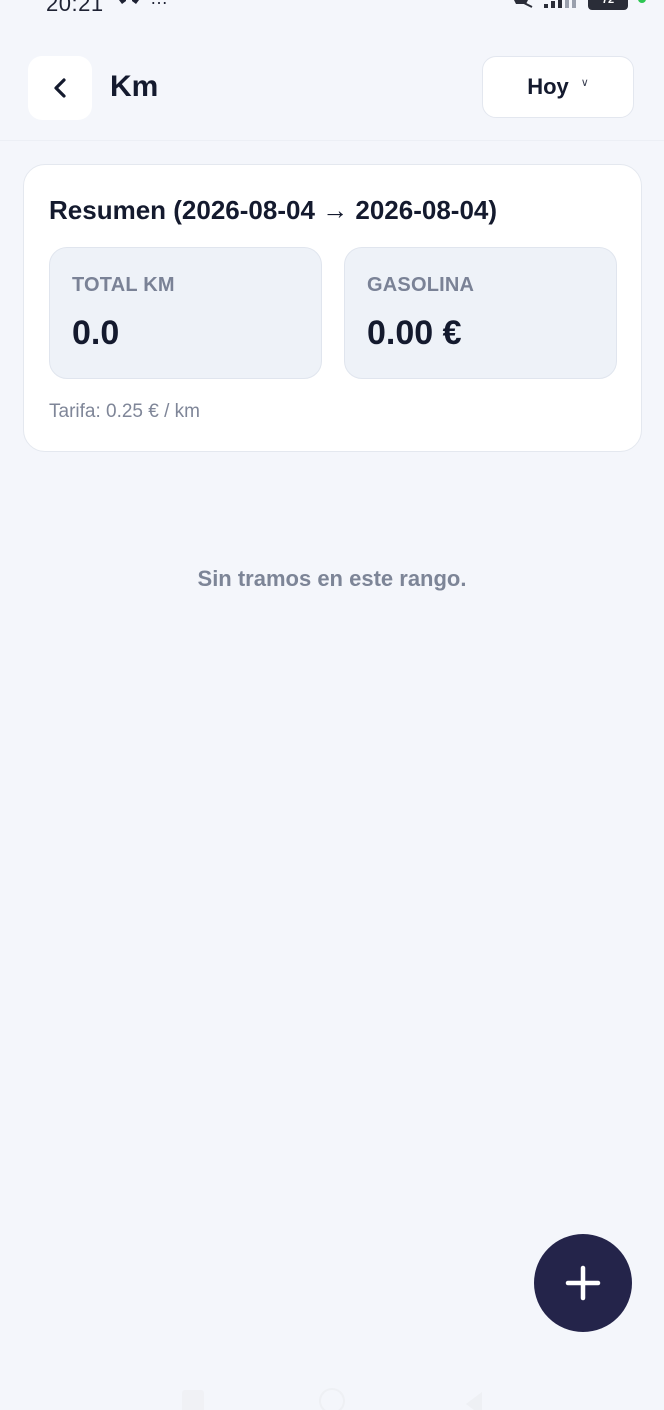  What do you see at coordinates (129, 2) in the screenshot?
I see `call-icon` at bounding box center [129, 2].